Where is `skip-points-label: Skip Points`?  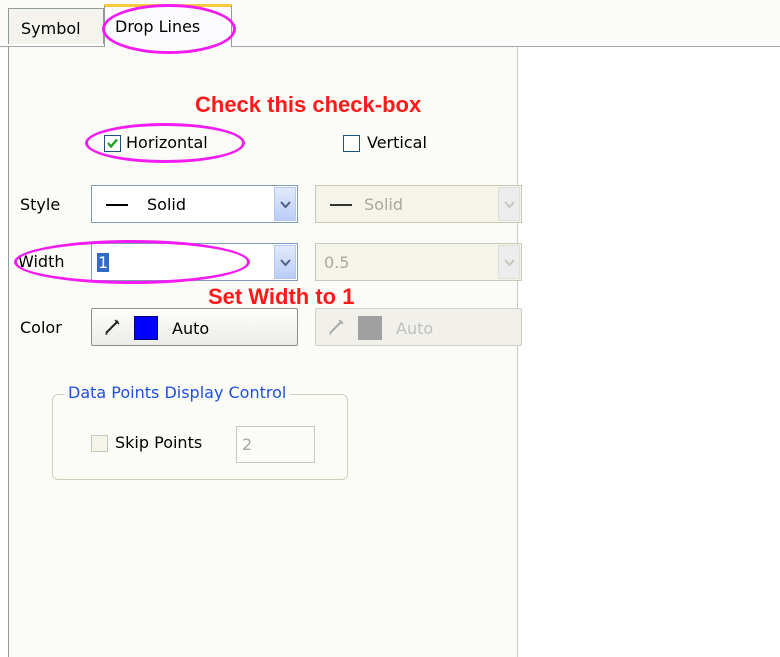
skip-points-label: Skip Points is located at coordinates (158, 442).